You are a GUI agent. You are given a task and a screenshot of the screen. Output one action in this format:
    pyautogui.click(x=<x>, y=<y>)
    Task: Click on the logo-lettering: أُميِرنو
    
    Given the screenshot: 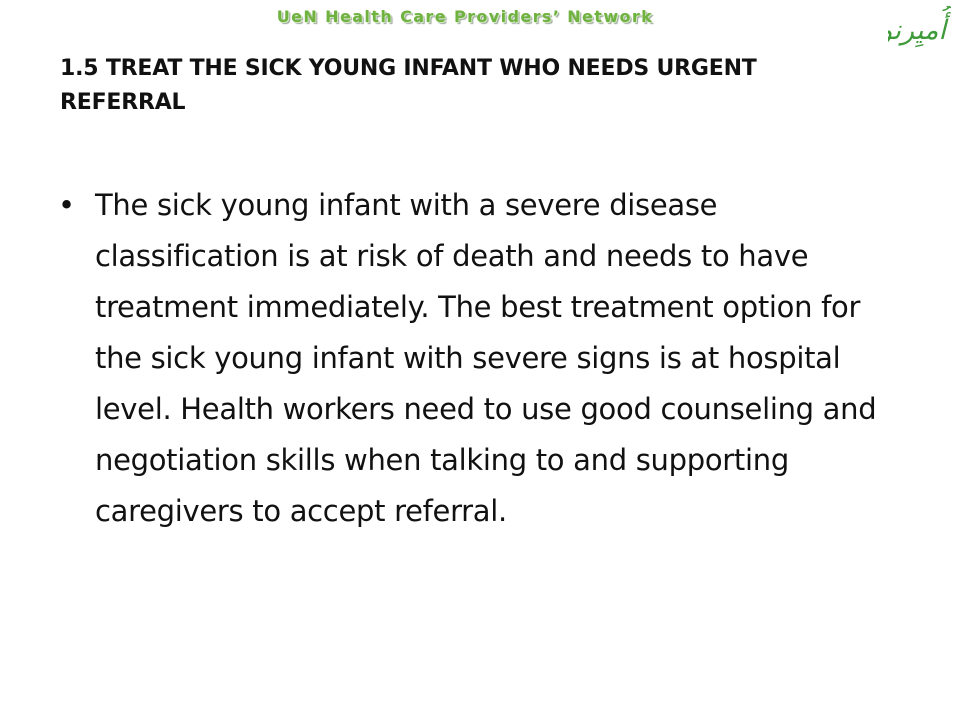 What is the action you would take?
    pyautogui.click(x=919, y=27)
    